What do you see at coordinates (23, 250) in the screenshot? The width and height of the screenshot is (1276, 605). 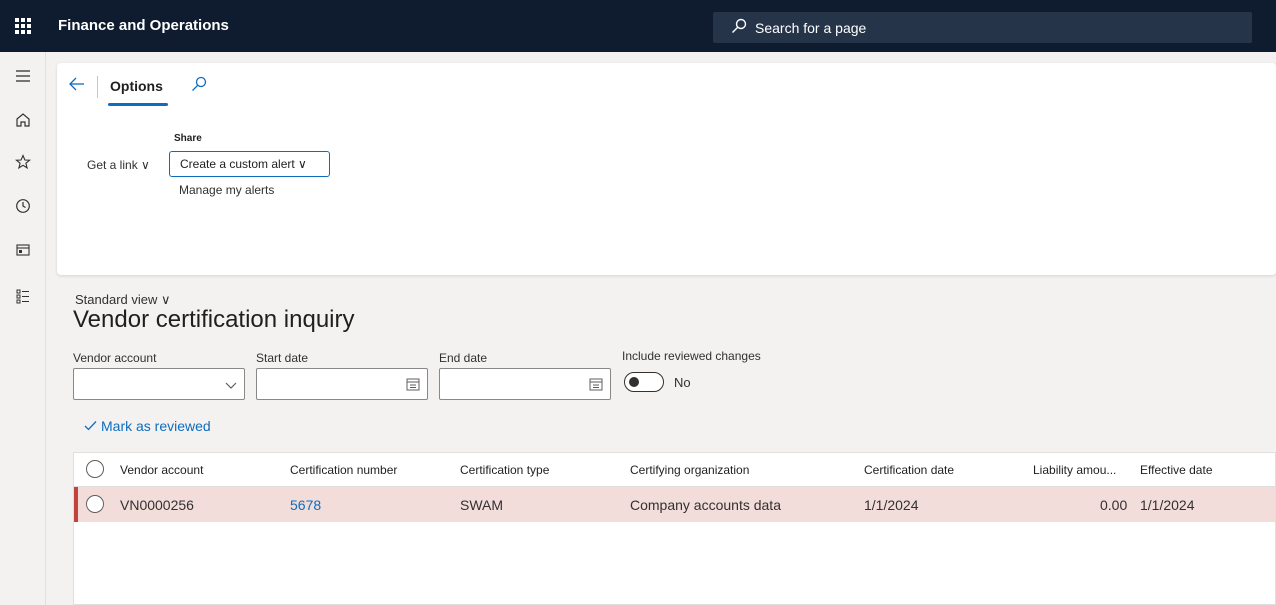 I see `workspaces-icon` at bounding box center [23, 250].